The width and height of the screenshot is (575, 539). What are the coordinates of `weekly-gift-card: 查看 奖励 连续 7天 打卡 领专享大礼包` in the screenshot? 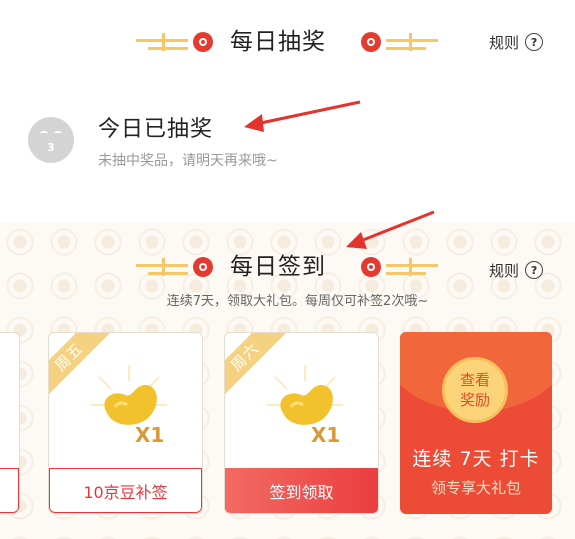 It's located at (476, 423).